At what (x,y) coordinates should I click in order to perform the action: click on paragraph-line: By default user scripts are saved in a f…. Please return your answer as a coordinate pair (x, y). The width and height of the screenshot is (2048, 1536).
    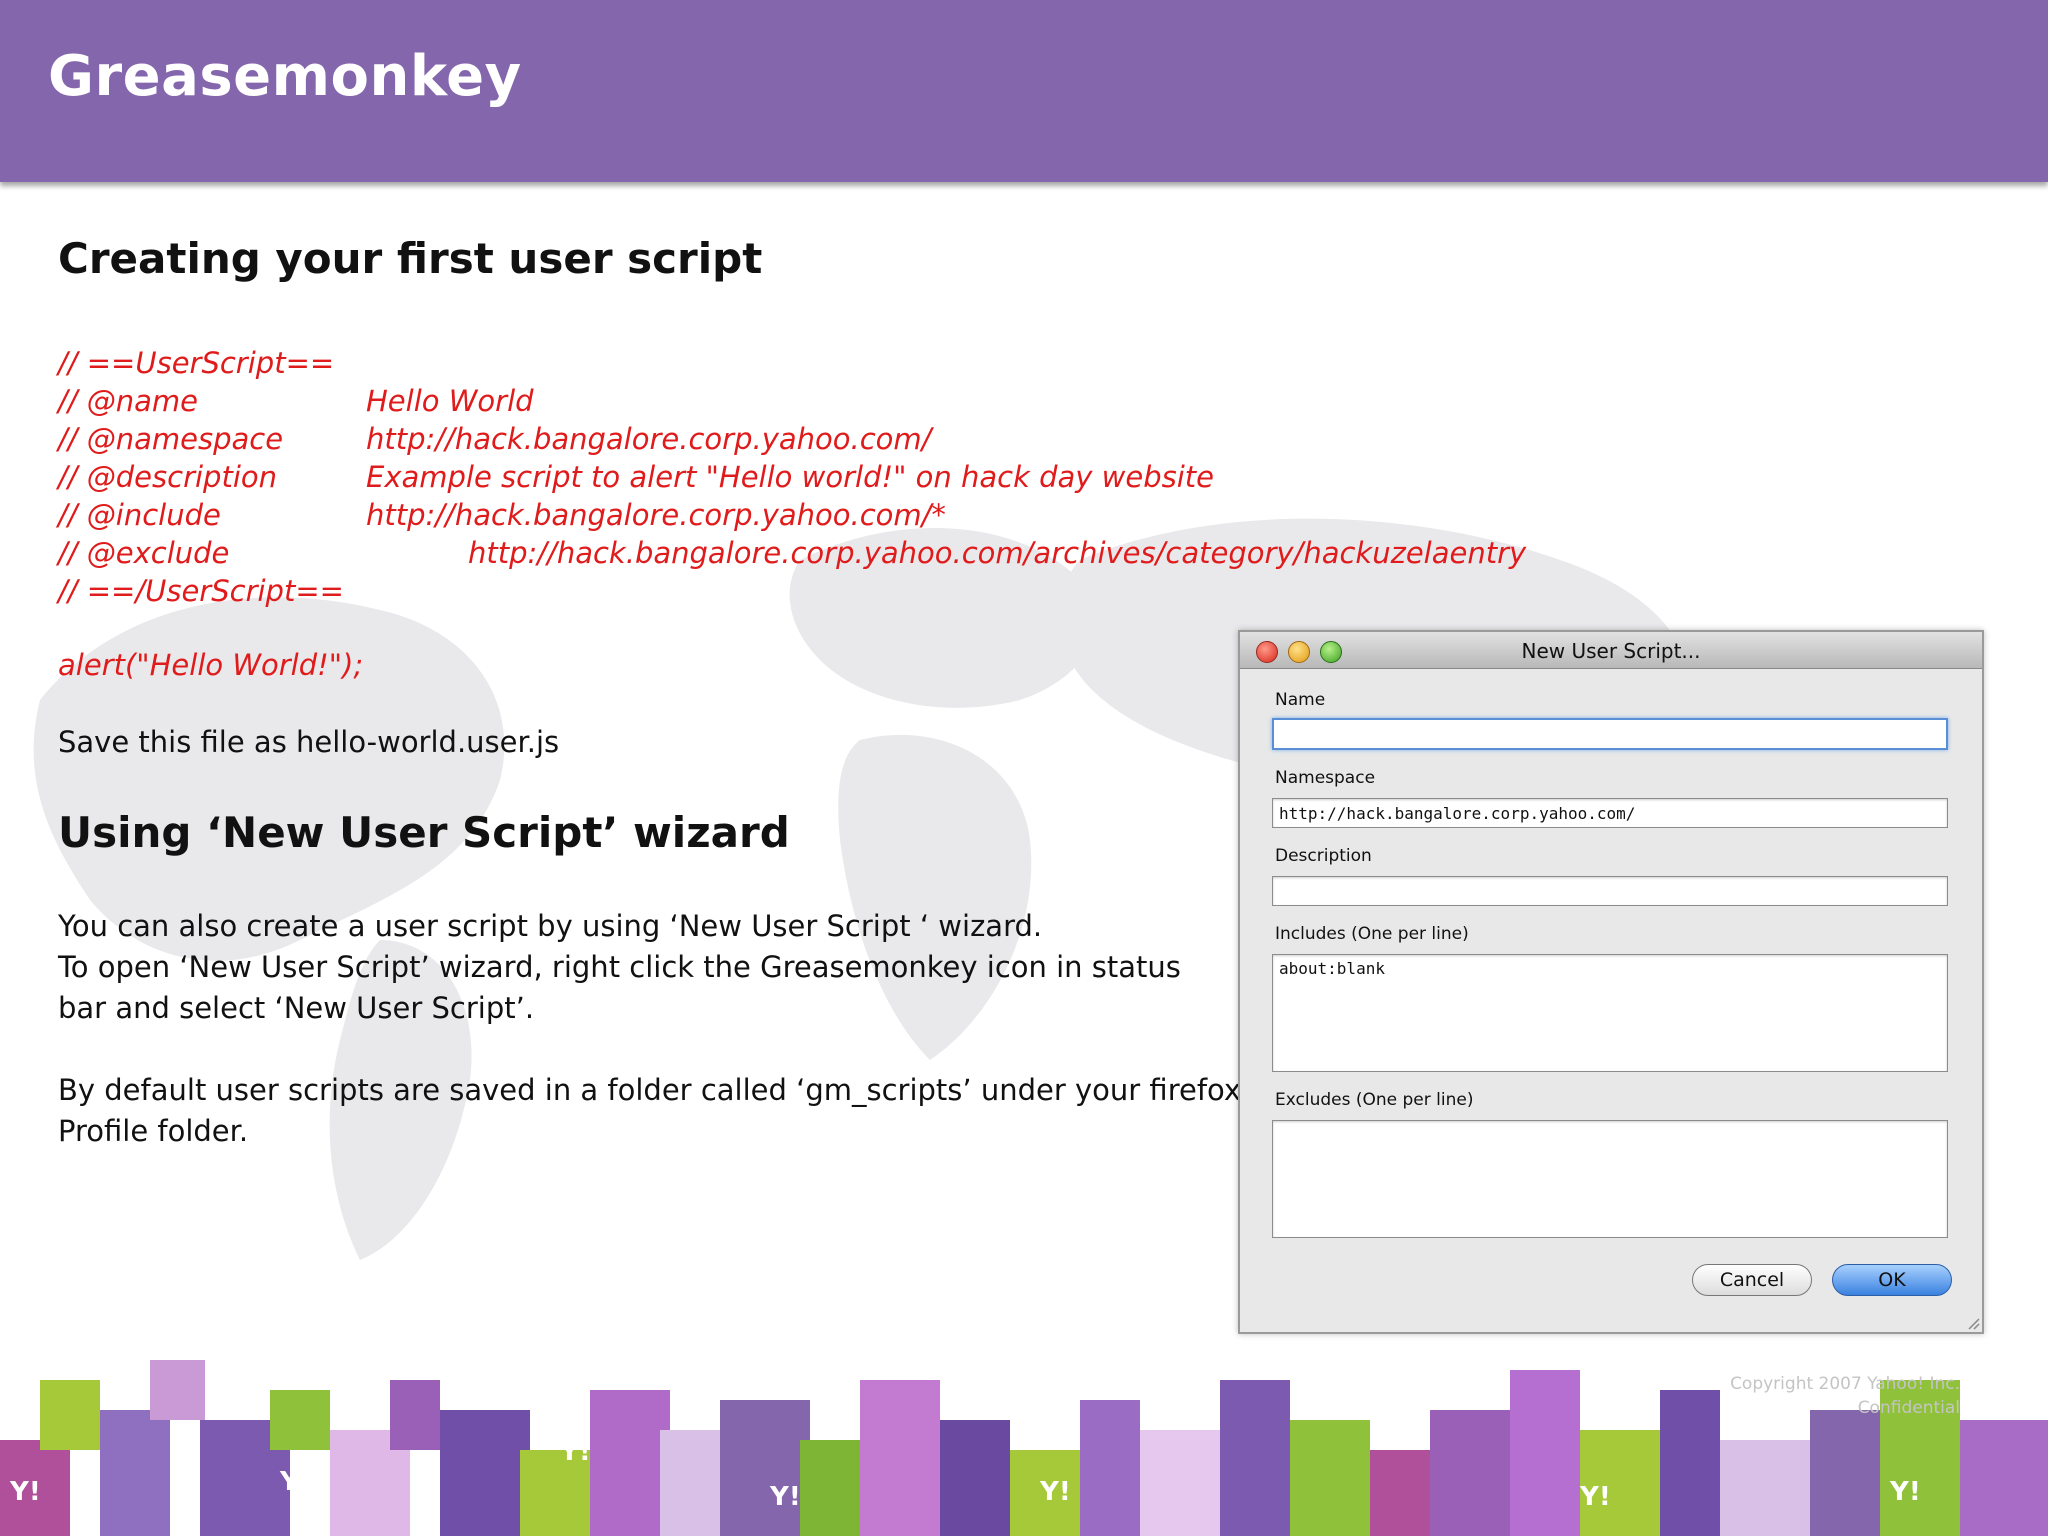
    Looking at the image, I should click on (650, 1090).